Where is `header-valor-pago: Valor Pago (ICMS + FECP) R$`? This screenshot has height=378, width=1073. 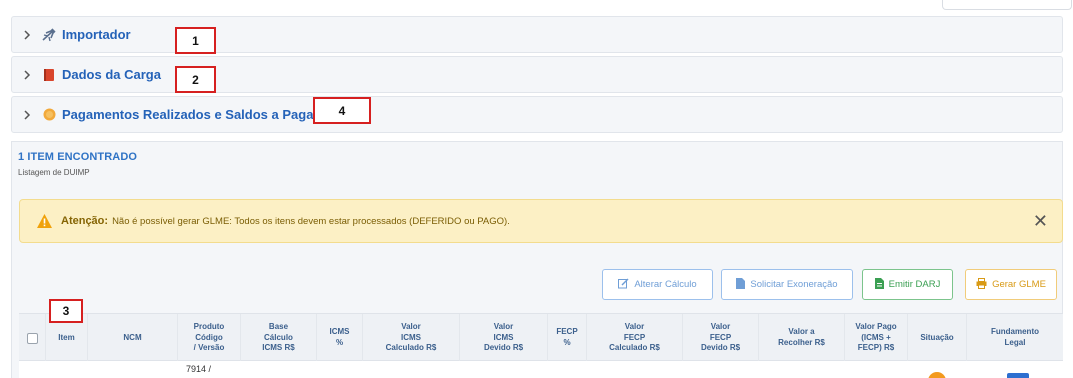 header-valor-pago: Valor Pago (ICMS + FECP) R$ is located at coordinates (876, 338).